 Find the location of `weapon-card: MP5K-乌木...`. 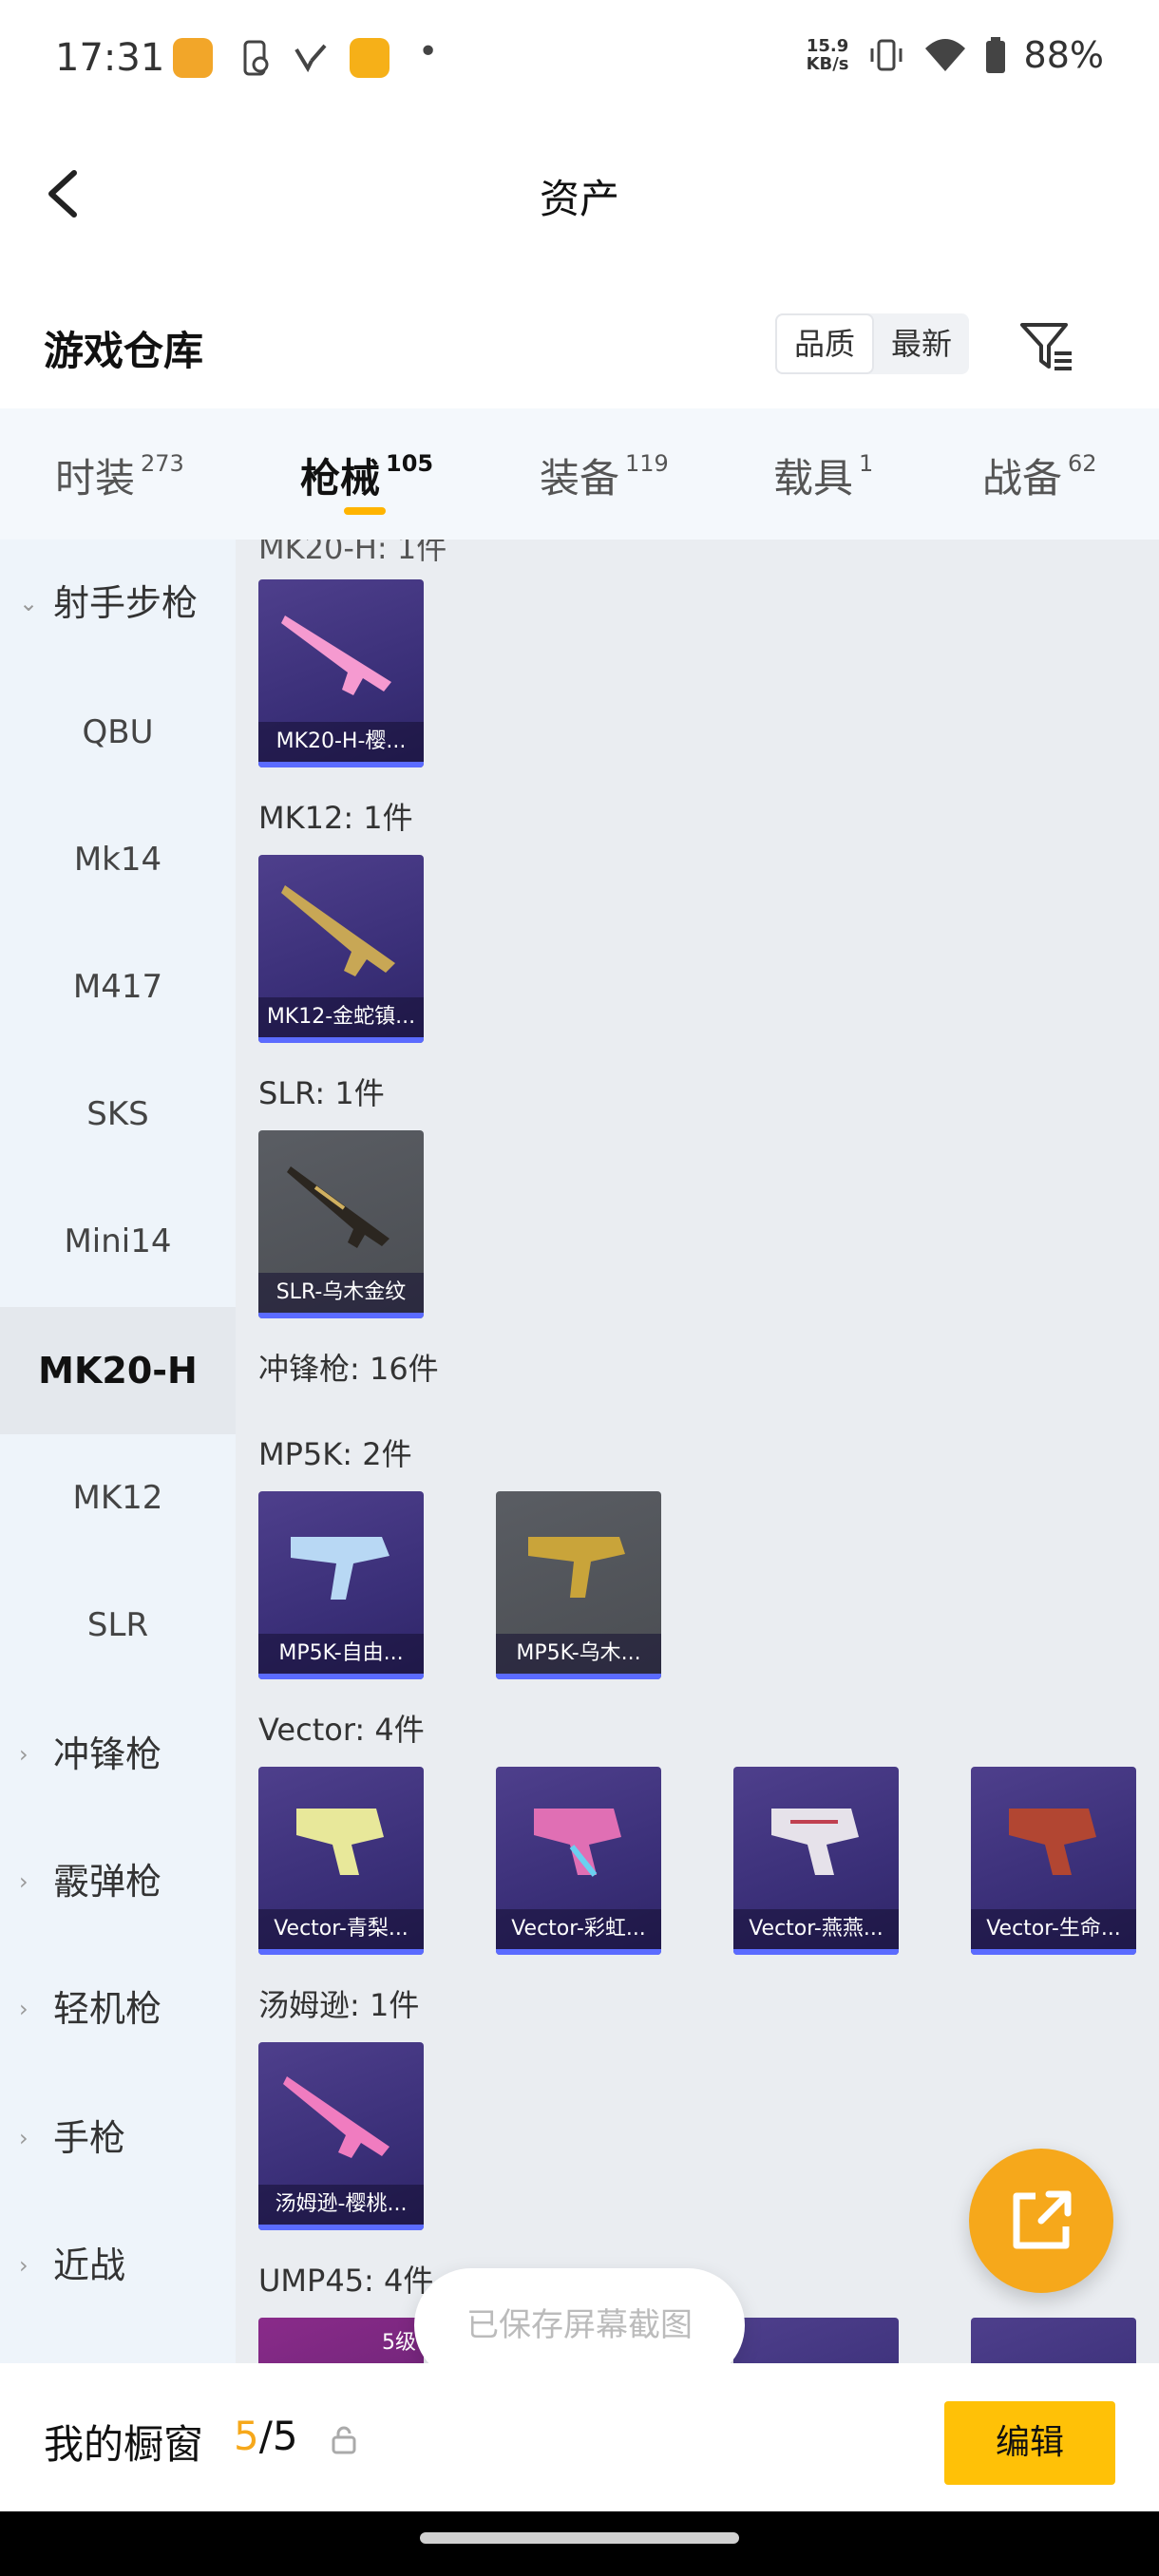

weapon-card: MP5K-乌木... is located at coordinates (578, 1585).